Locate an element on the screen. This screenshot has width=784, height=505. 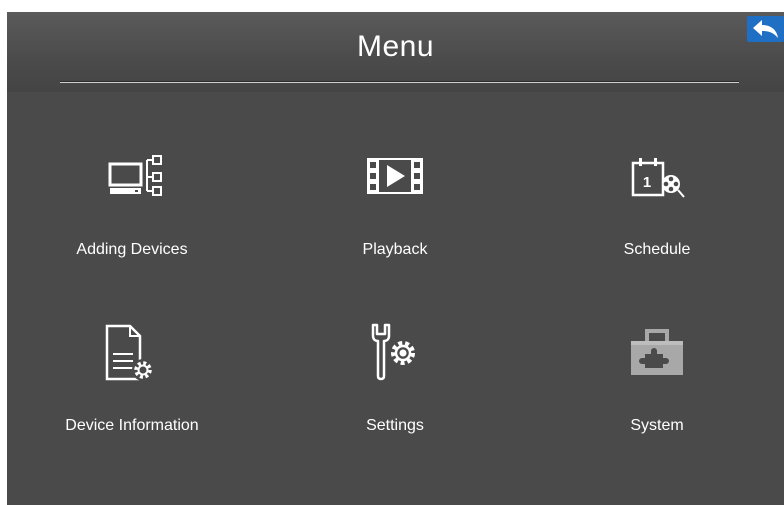
header-divider is located at coordinates (399, 82).